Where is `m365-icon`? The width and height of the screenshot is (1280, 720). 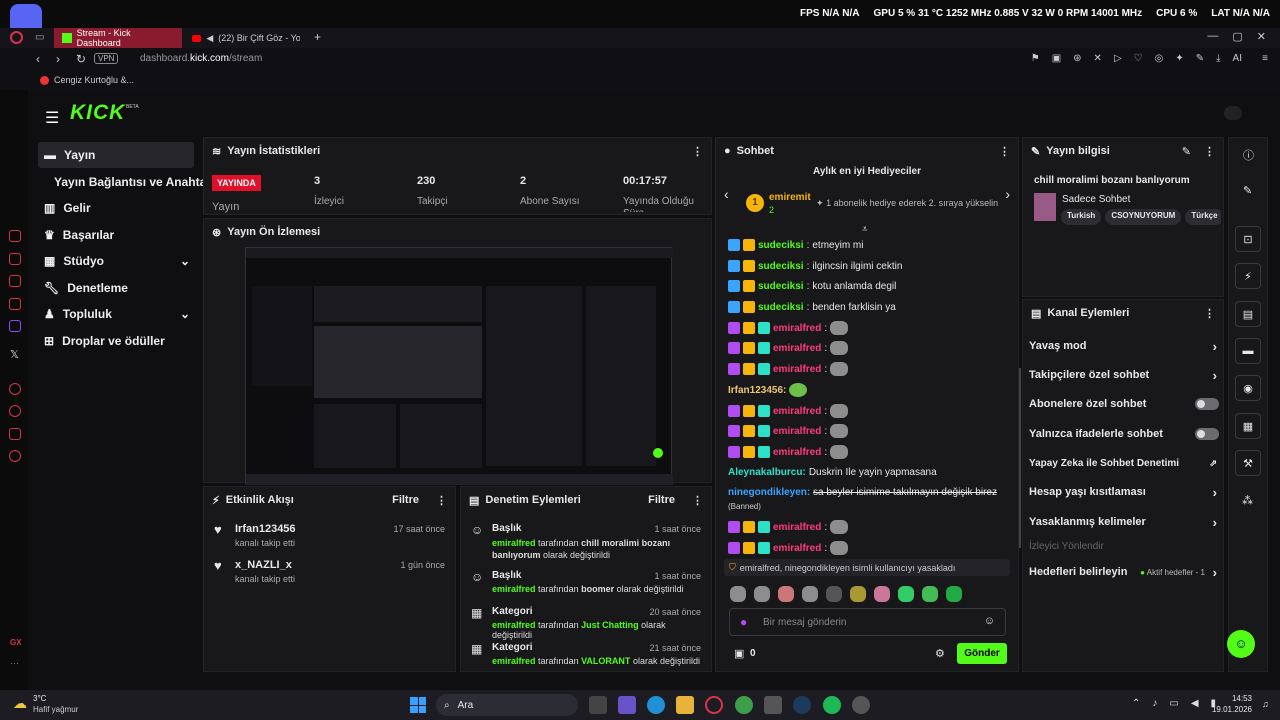
m365-icon is located at coordinates (627, 705).